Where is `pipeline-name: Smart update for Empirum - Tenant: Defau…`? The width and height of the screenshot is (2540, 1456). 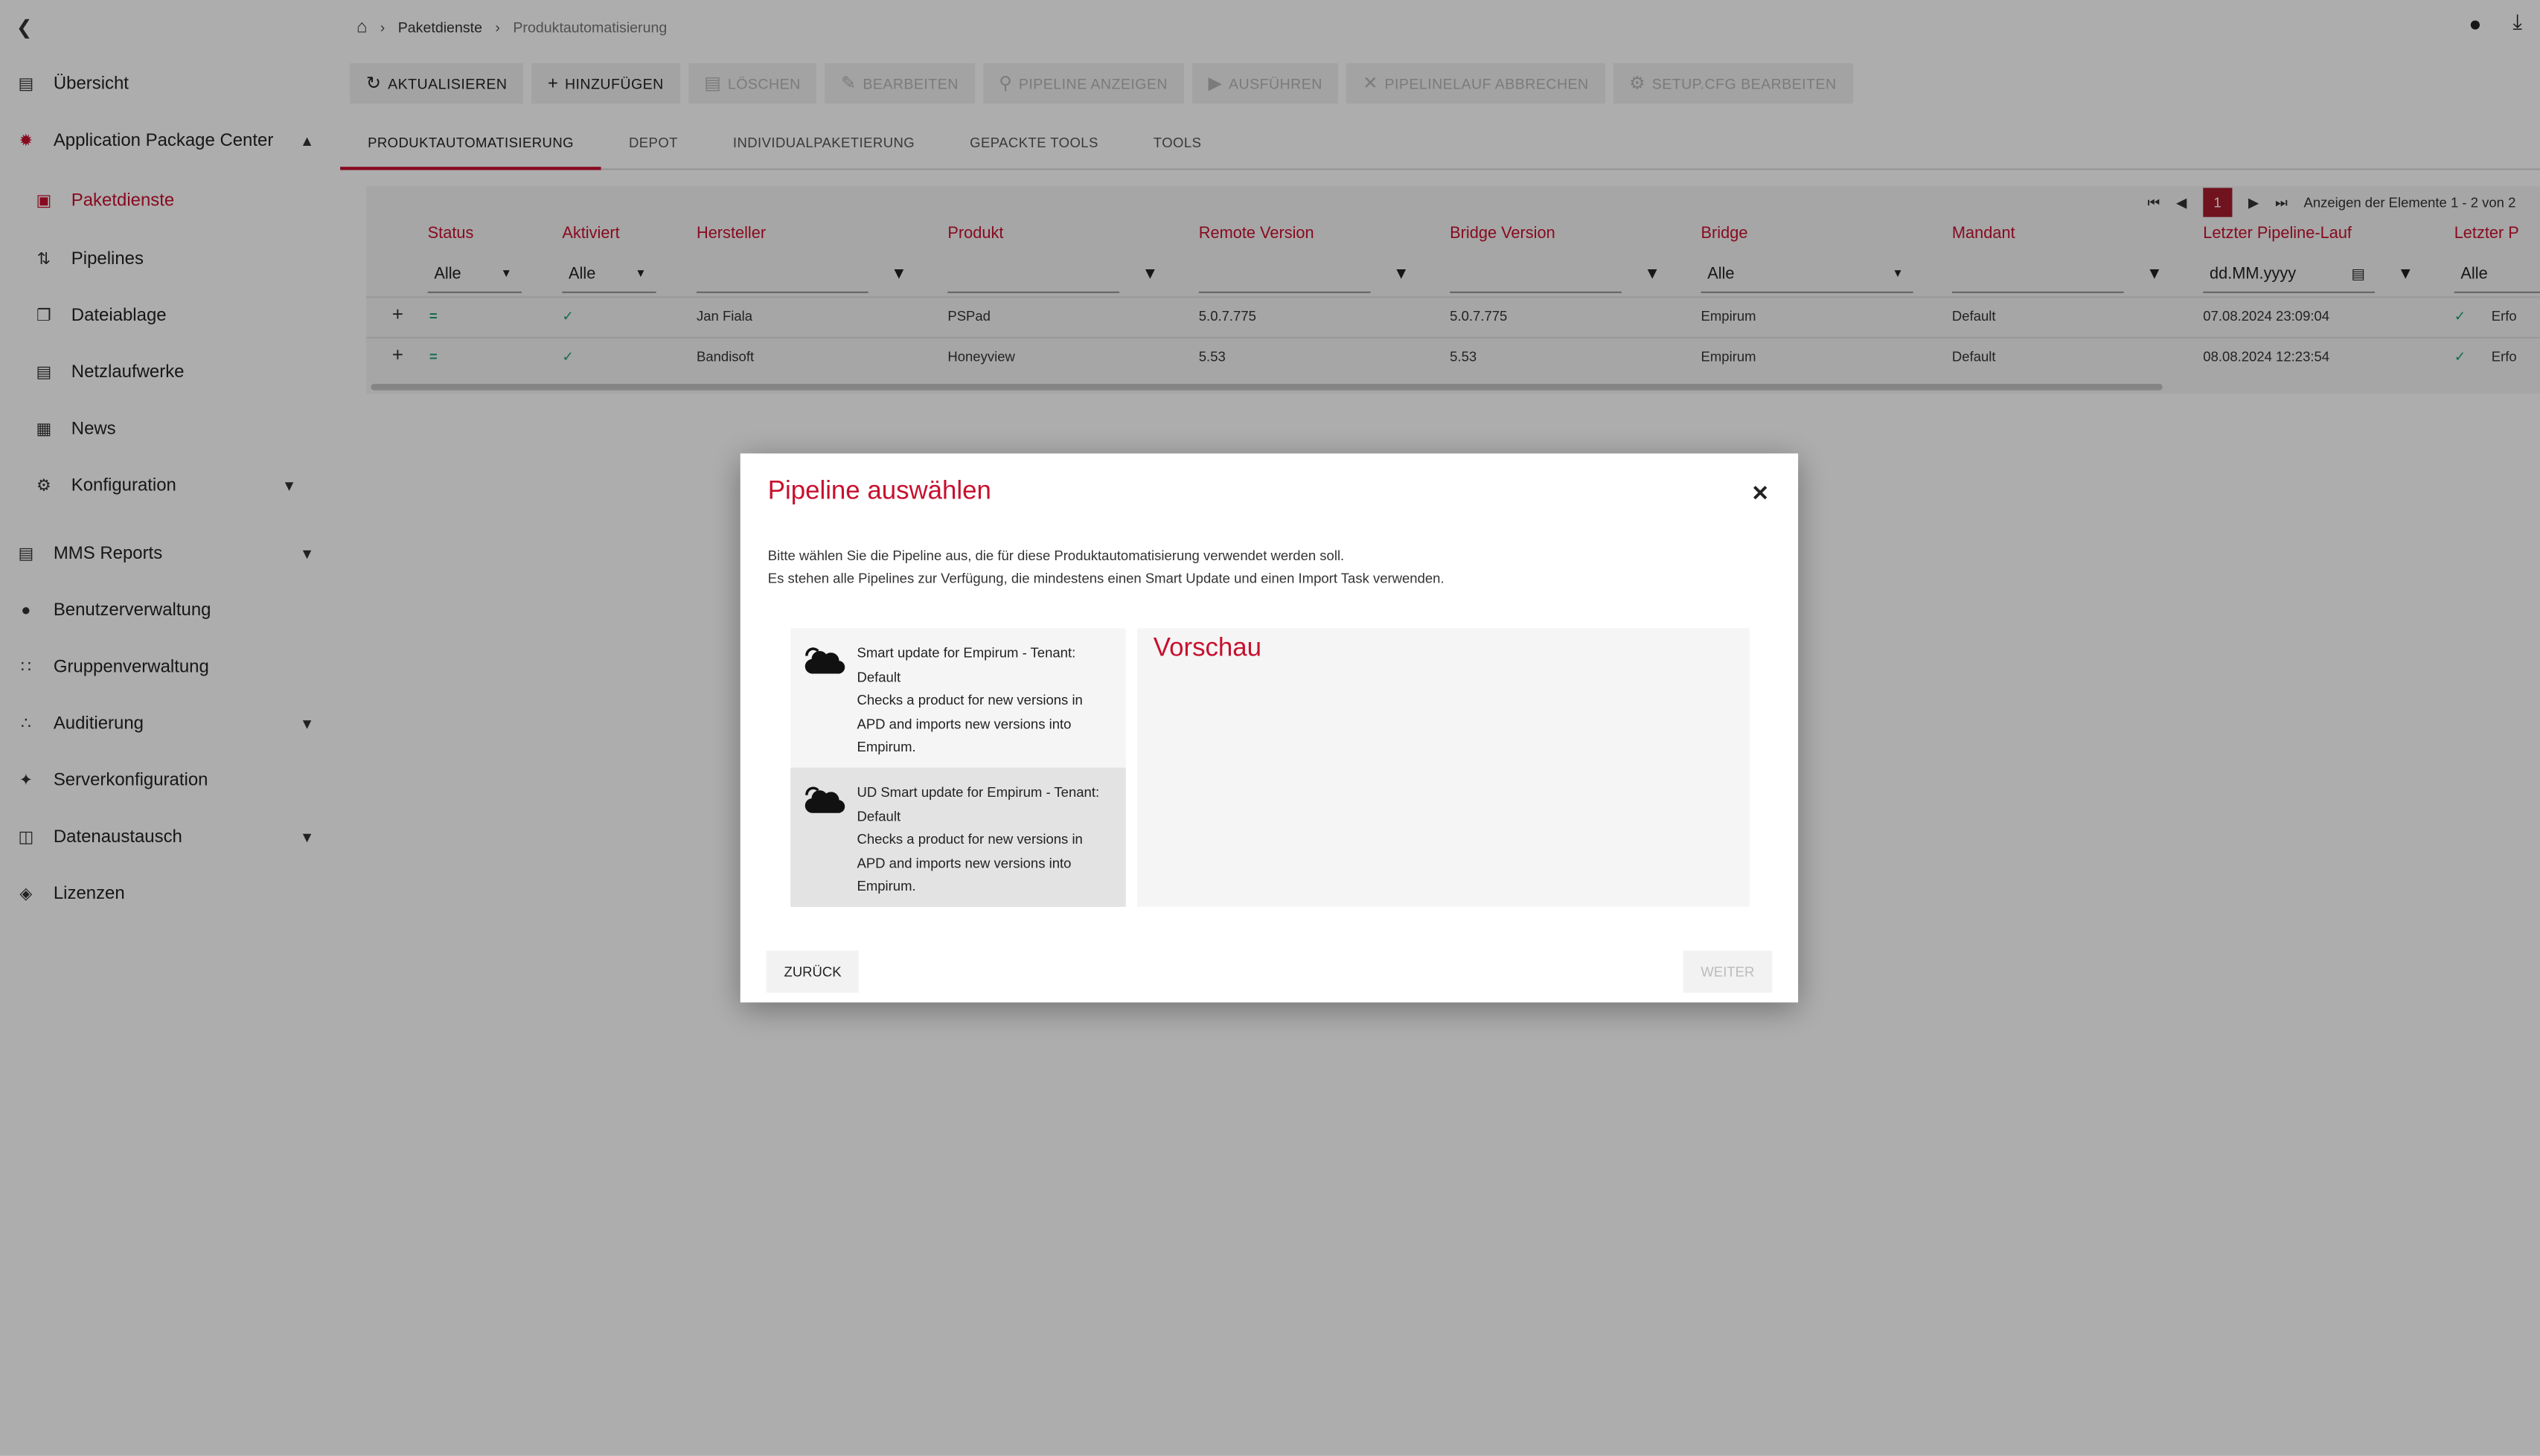 pipeline-name: Smart update for Empirum - Tenant: Defau… is located at coordinates (966, 664).